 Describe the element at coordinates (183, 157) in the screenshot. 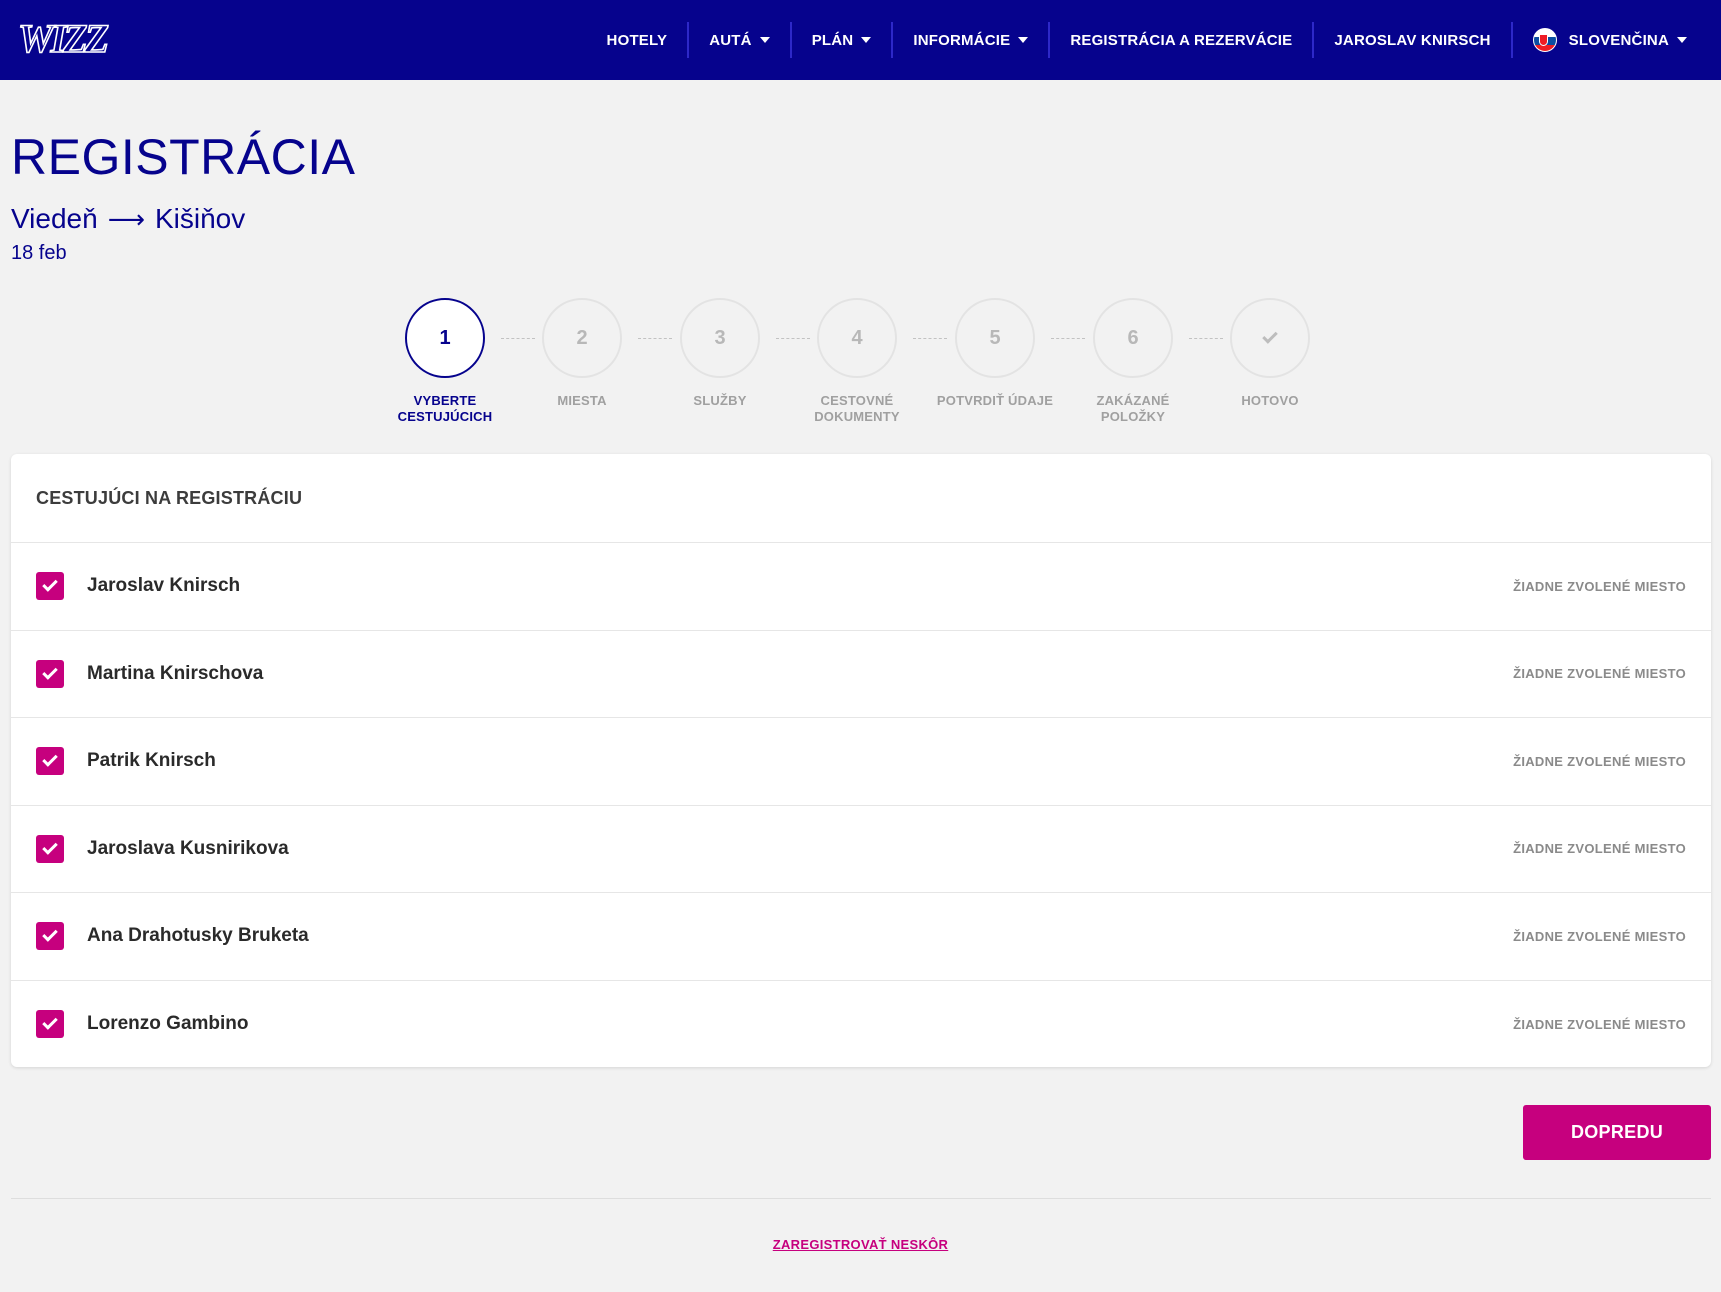

I see `page-title: REGISTRÁCIA` at that location.